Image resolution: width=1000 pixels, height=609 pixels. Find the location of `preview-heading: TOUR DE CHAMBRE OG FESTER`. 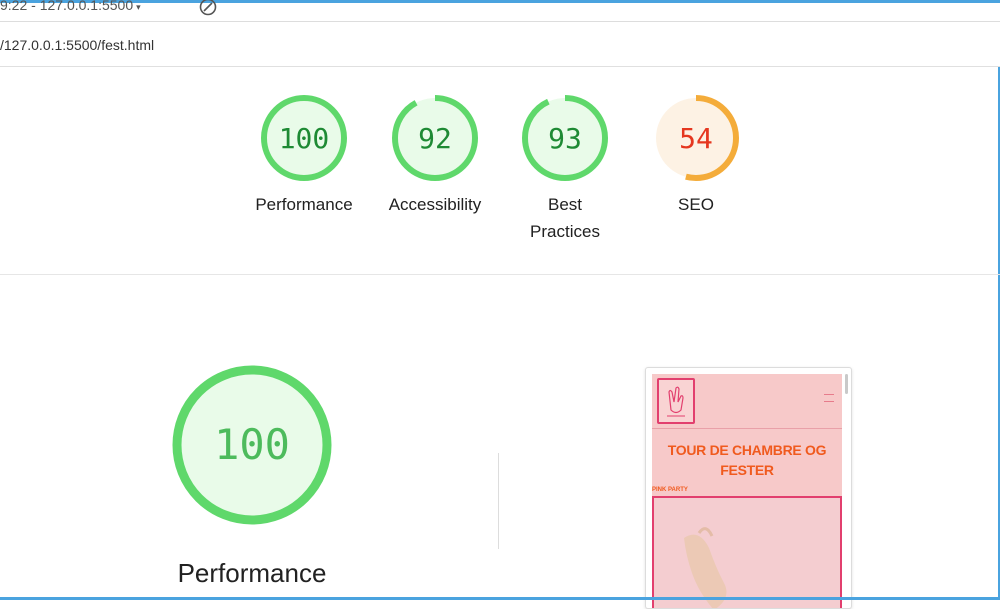

preview-heading: TOUR DE CHAMBRE OG FESTER is located at coordinates (747, 460).